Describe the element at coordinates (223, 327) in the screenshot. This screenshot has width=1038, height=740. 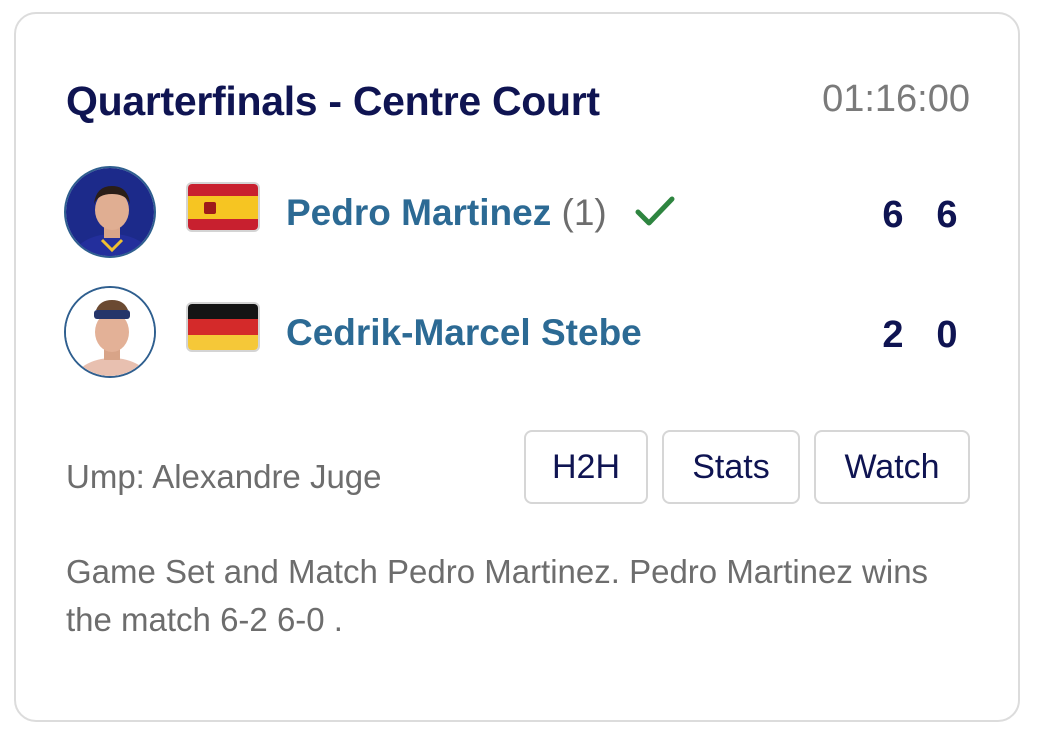
I see `germany-flag-icon` at that location.